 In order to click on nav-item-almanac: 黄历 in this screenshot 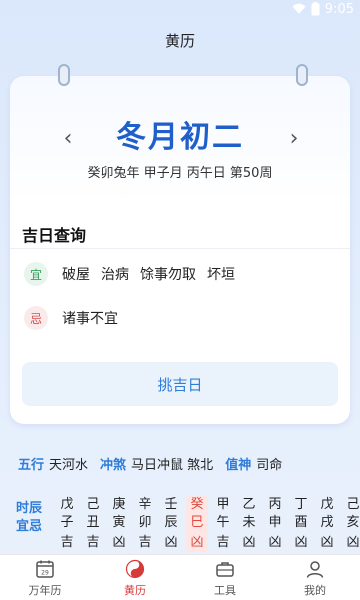, I will do `click(135, 577)`.